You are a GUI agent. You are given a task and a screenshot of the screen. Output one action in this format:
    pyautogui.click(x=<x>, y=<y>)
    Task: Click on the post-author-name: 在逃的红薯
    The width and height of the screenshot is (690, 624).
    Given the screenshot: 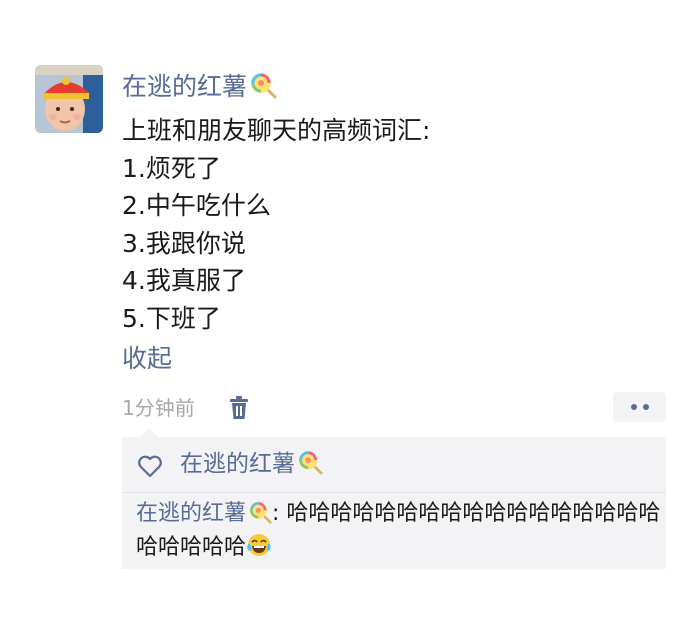 What is the action you would take?
    pyautogui.click(x=184, y=86)
    